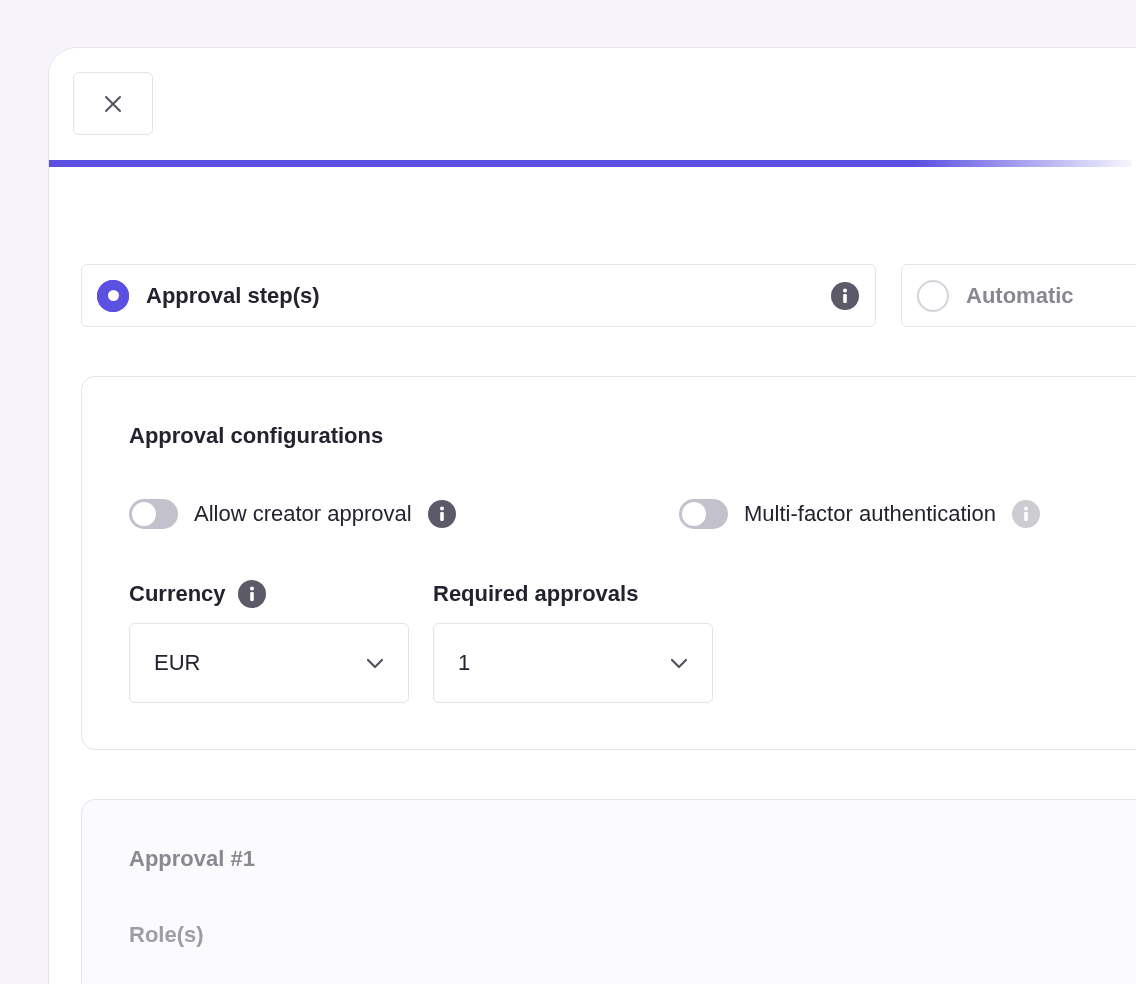 This screenshot has height=984, width=1136. I want to click on field-label: Role(s), so click(167, 935).